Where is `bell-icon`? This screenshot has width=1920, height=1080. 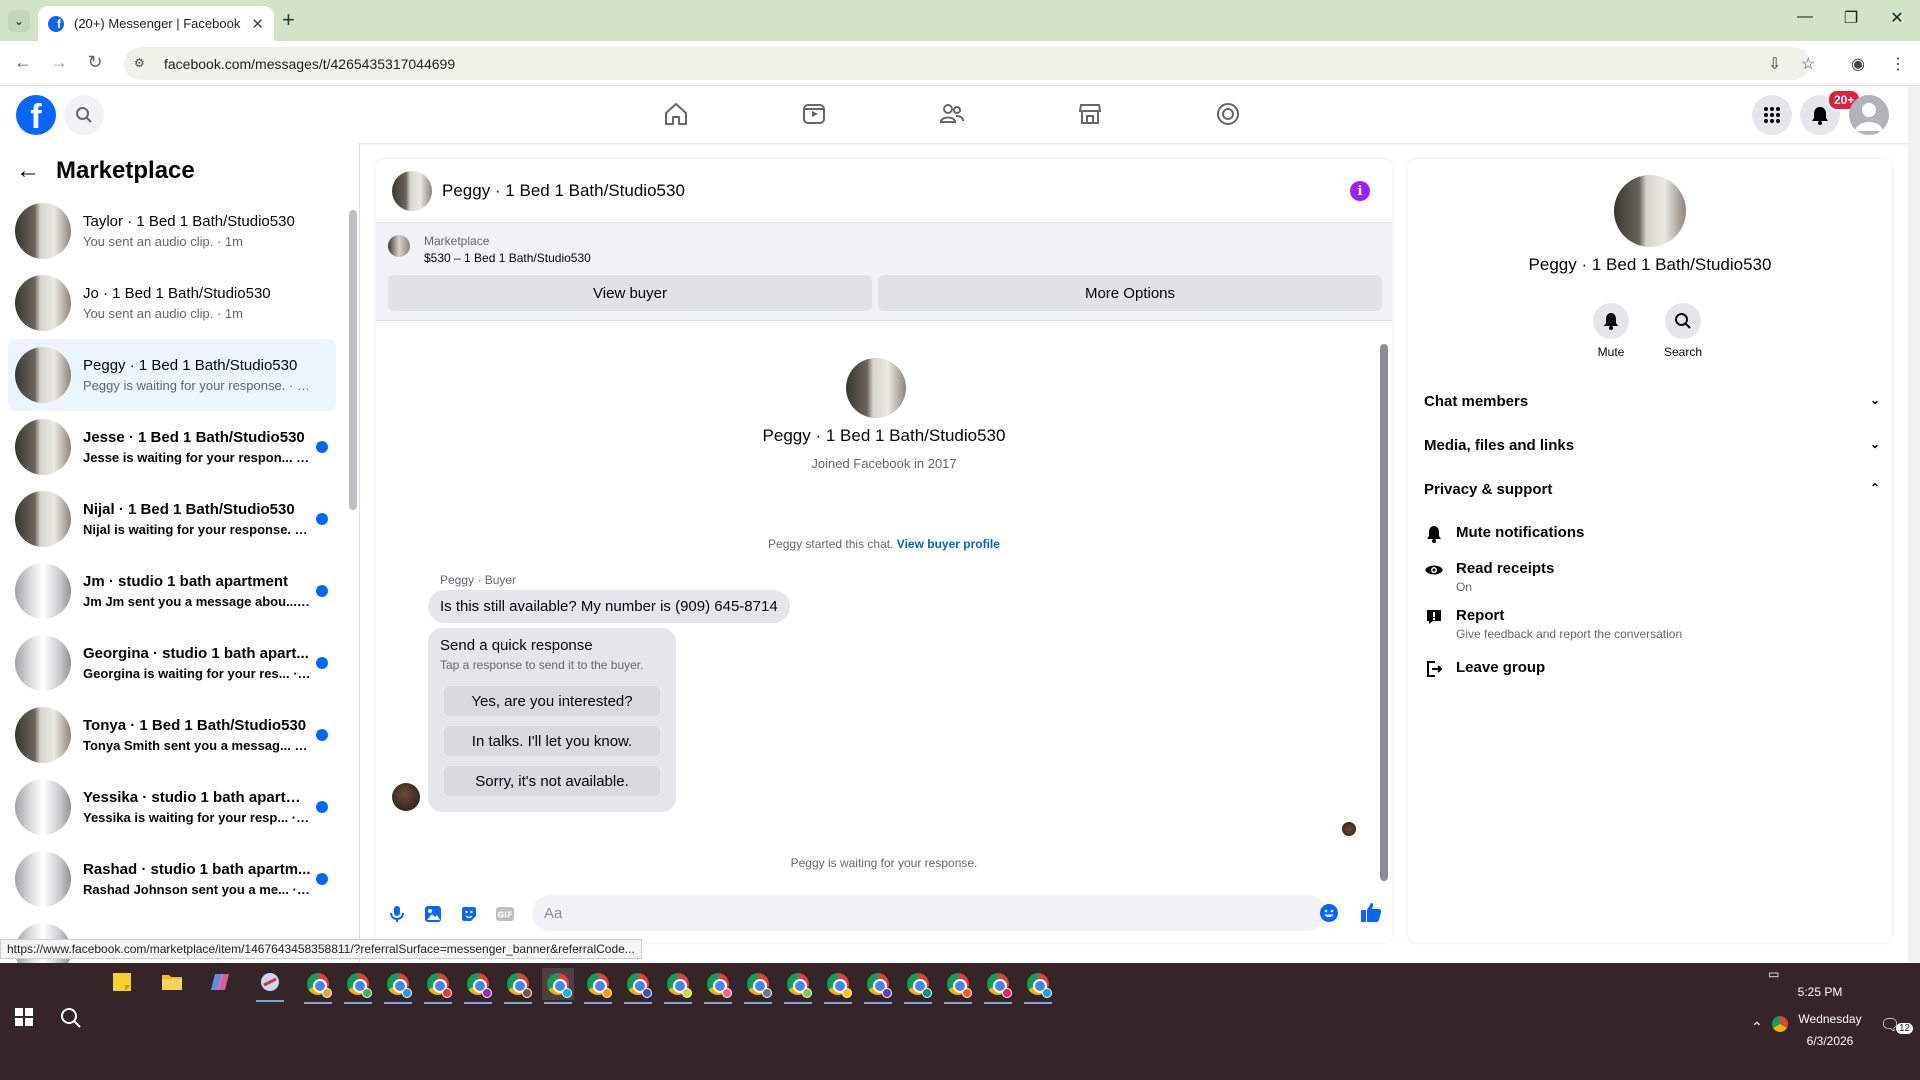 bell-icon is located at coordinates (1611, 321).